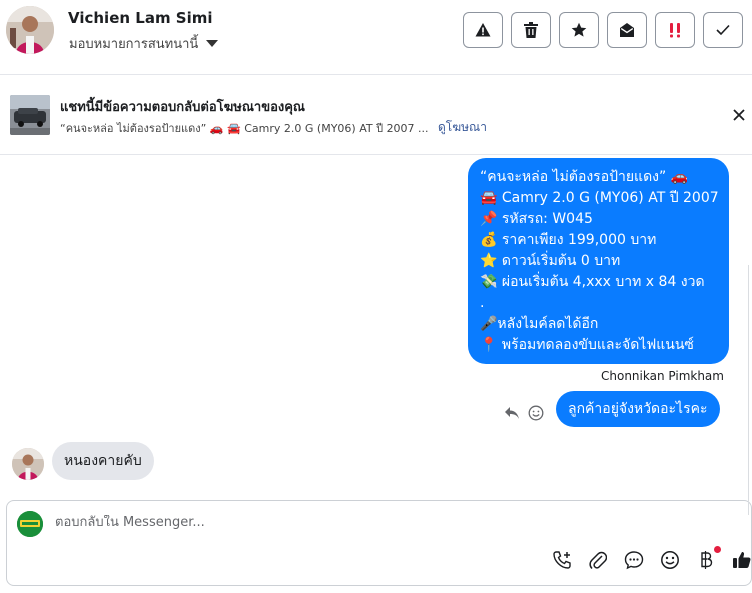 This screenshot has width=752, height=593. What do you see at coordinates (536, 219) in the screenshot?
I see `message-line: 📌 รหัสรถ: W045` at bounding box center [536, 219].